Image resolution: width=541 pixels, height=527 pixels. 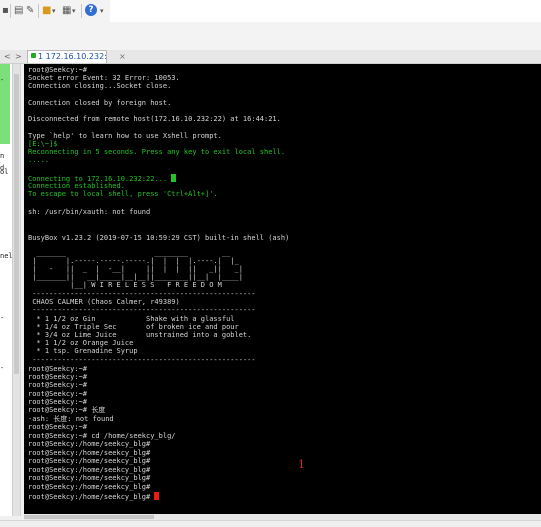 I want to click on terminal-line: Connection established., so click(x=76, y=186).